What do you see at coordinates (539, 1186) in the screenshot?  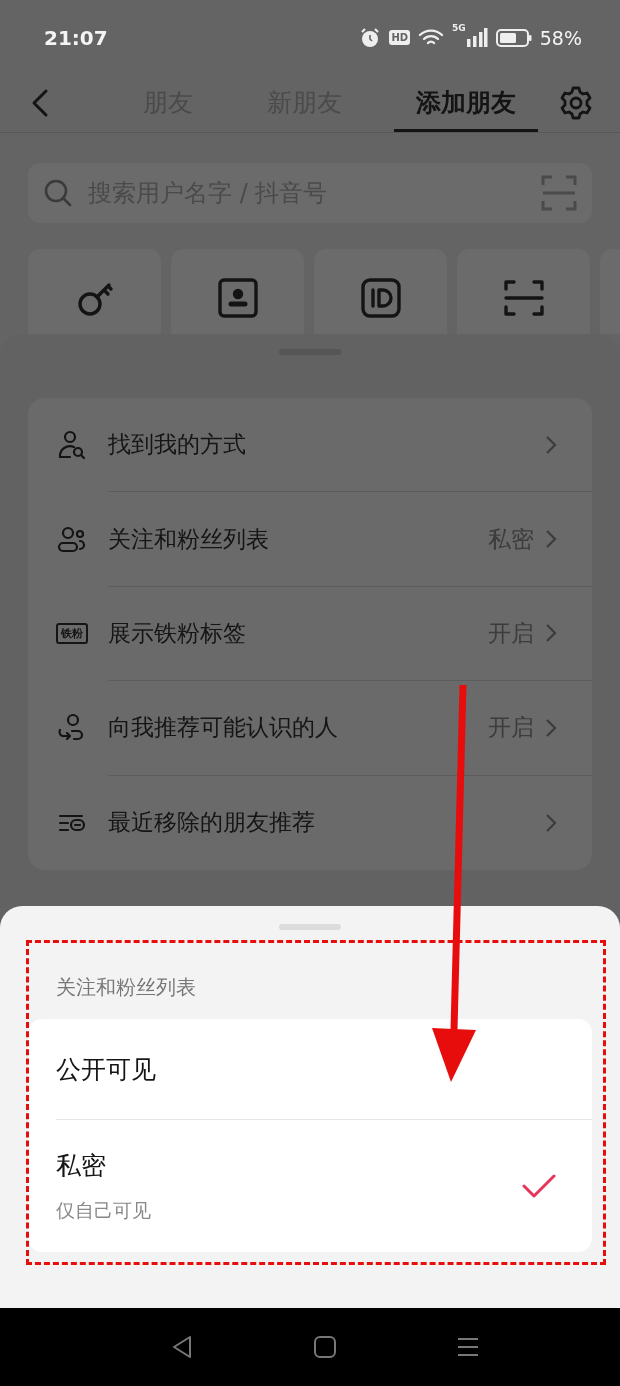 I see `check-icon` at bounding box center [539, 1186].